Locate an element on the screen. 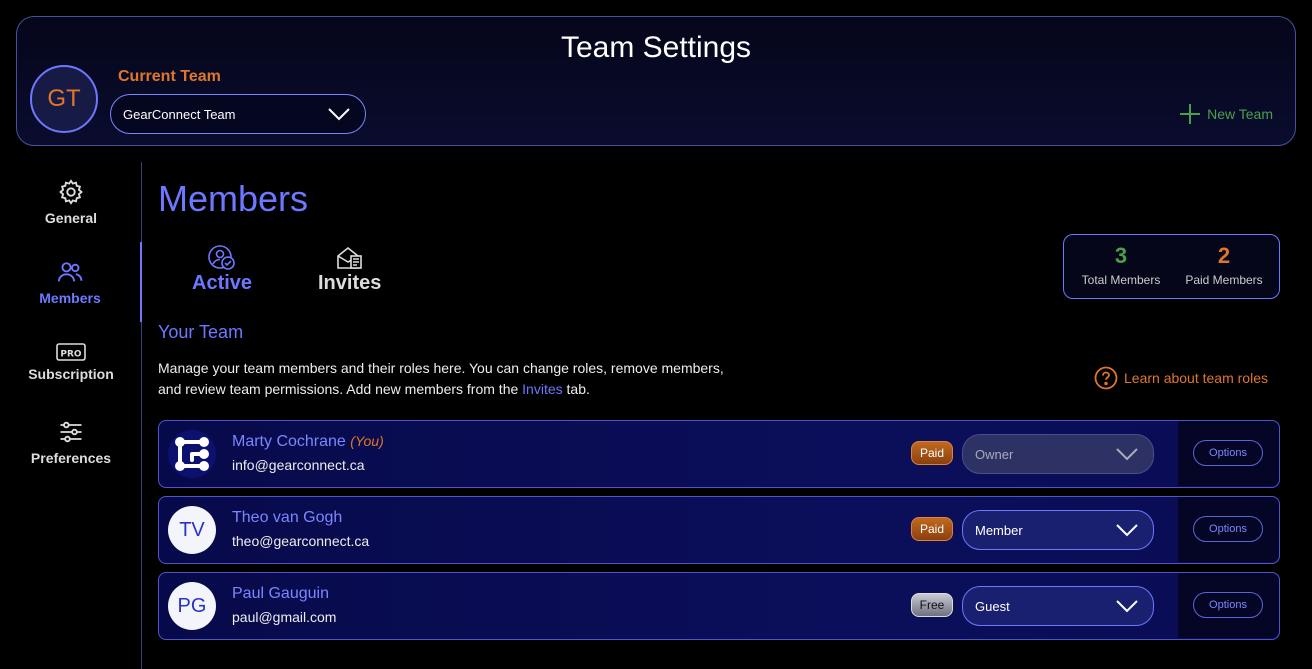 The width and height of the screenshot is (1312, 669). member-email: info@gearconnect.ca is located at coordinates (298, 465).